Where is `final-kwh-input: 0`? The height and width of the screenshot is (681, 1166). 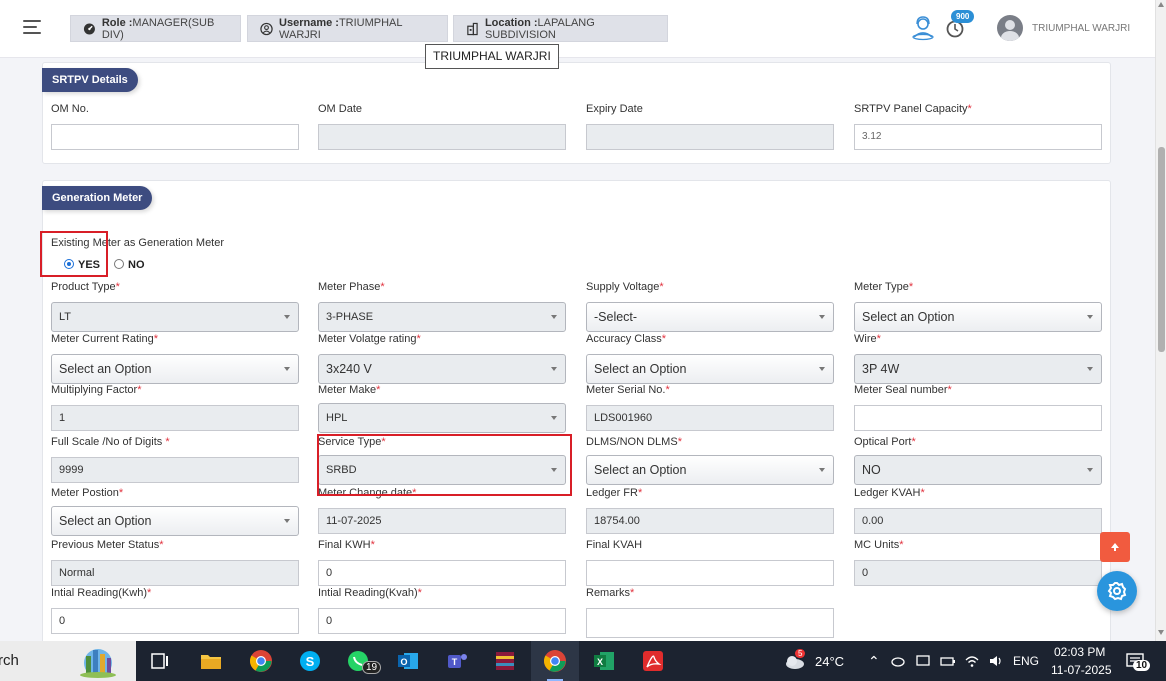
final-kwh-input: 0 is located at coordinates (442, 573).